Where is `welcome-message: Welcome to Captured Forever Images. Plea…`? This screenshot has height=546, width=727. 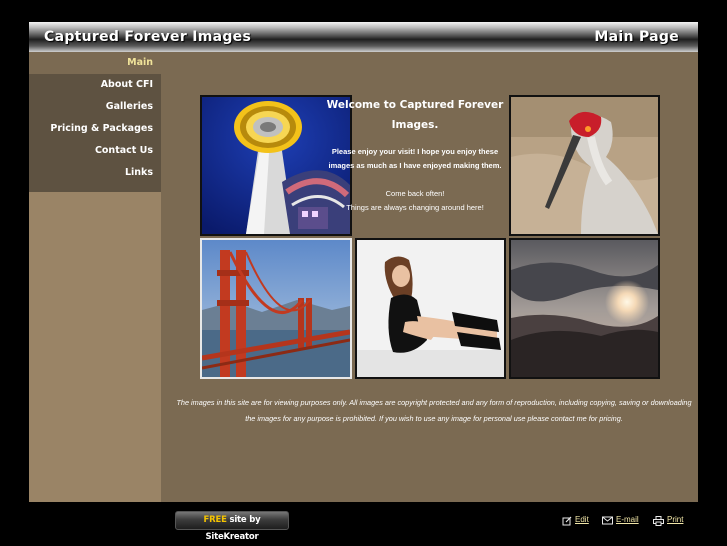
welcome-message: Welcome to Captured Forever Images. Plea… is located at coordinates (415, 155).